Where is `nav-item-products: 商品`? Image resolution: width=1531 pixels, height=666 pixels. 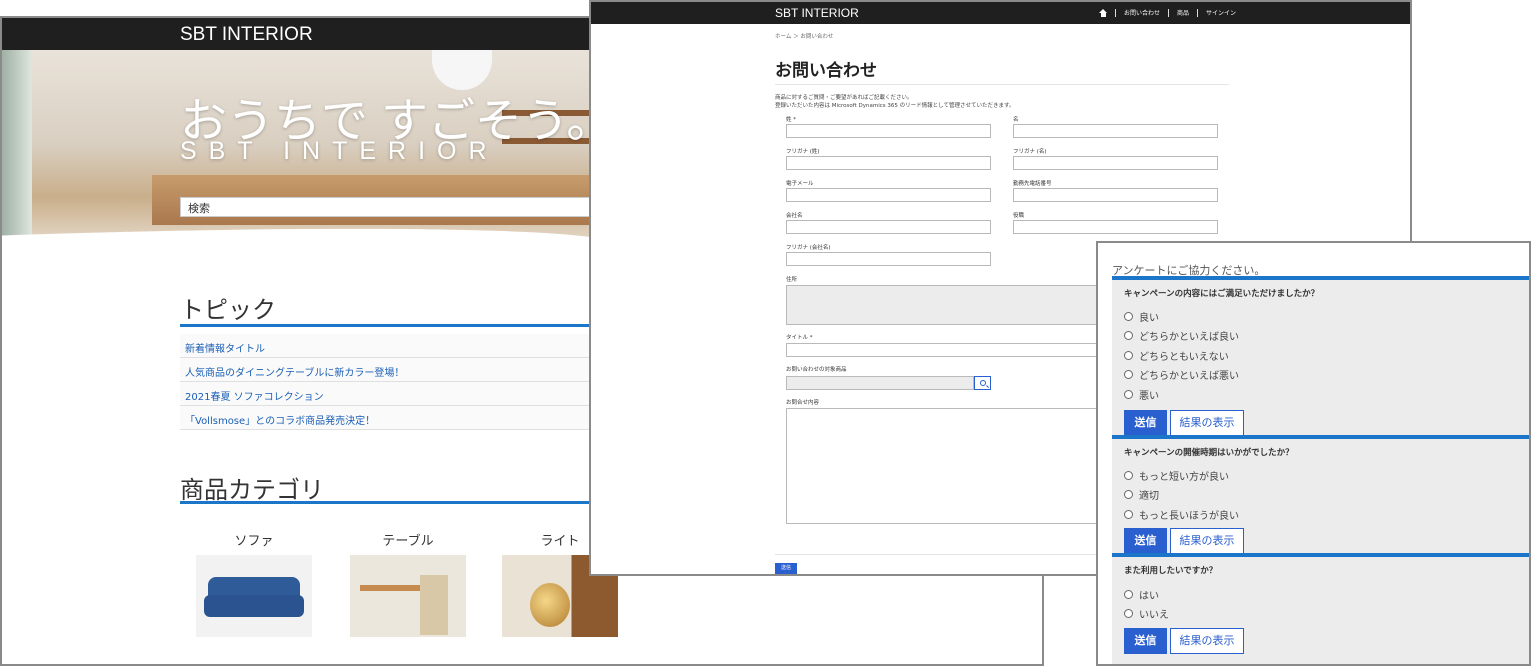 nav-item-products: 商品 is located at coordinates (1183, 12).